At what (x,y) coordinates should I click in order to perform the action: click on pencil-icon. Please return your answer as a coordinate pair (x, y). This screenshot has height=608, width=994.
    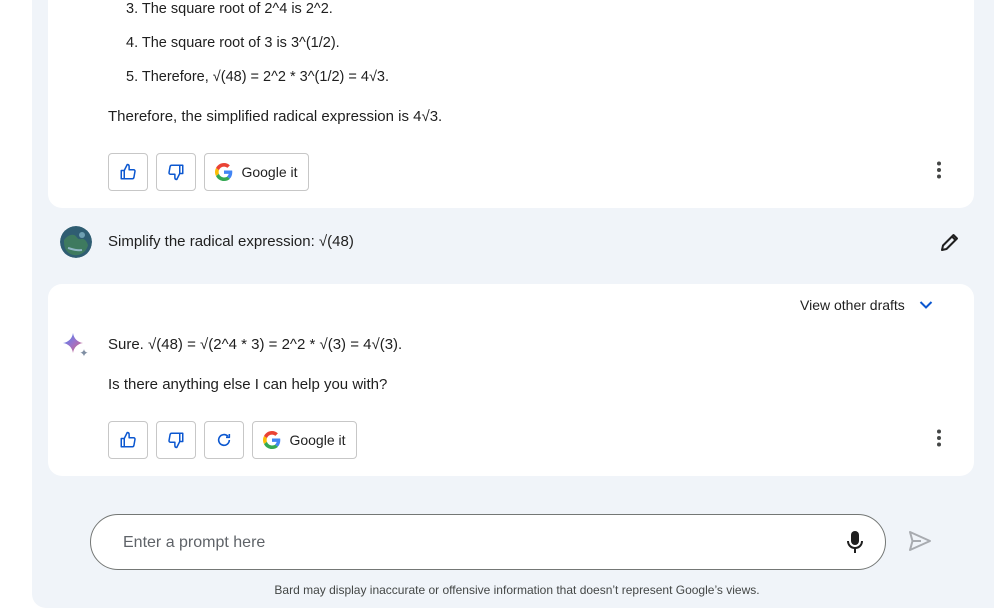
    Looking at the image, I should click on (949, 242).